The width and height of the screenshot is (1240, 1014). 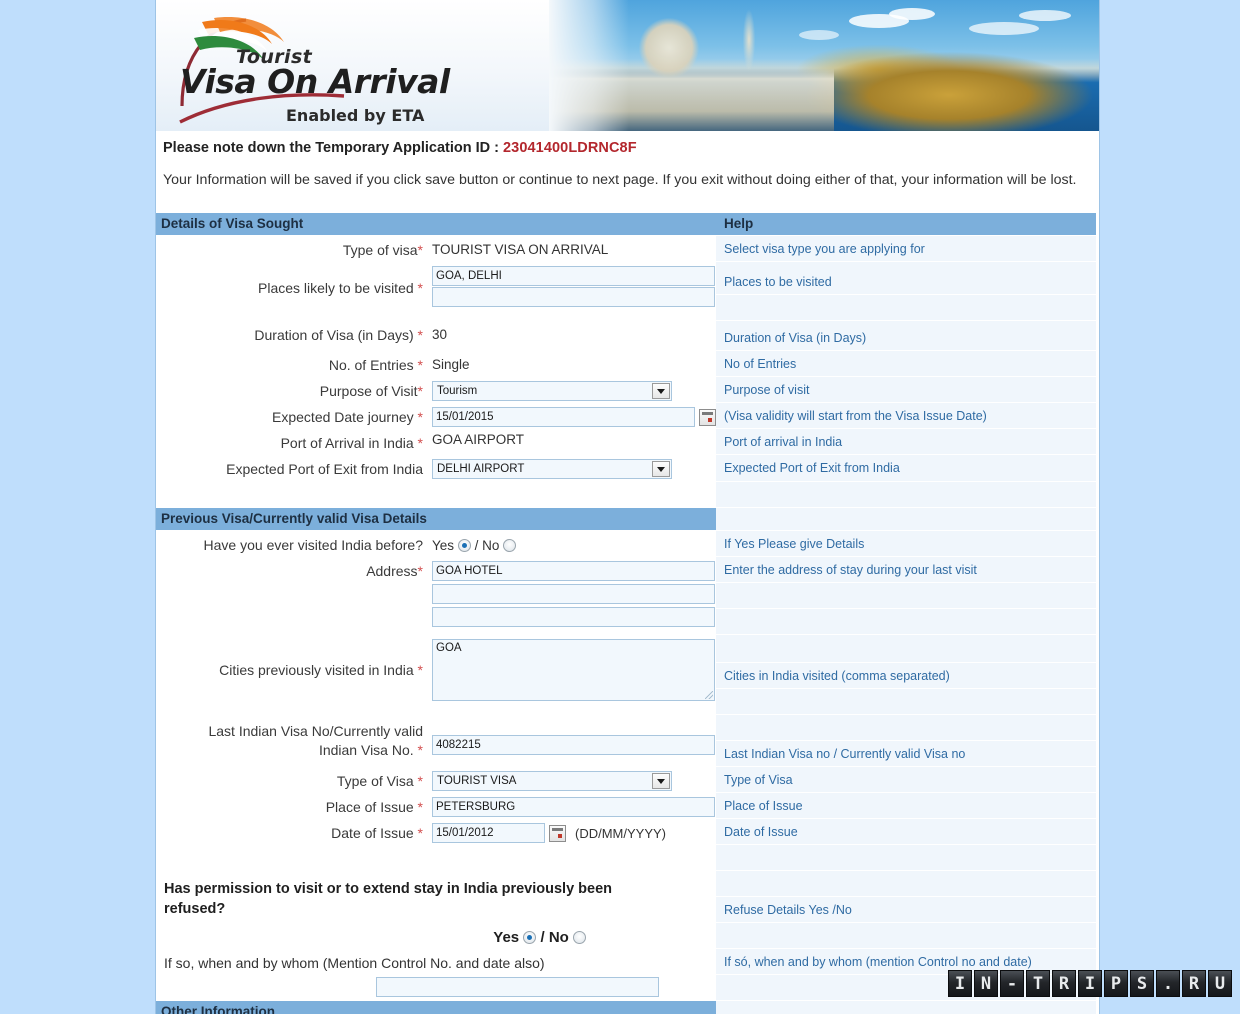 What do you see at coordinates (579, 937) in the screenshot?
I see `radio-refused-no` at bounding box center [579, 937].